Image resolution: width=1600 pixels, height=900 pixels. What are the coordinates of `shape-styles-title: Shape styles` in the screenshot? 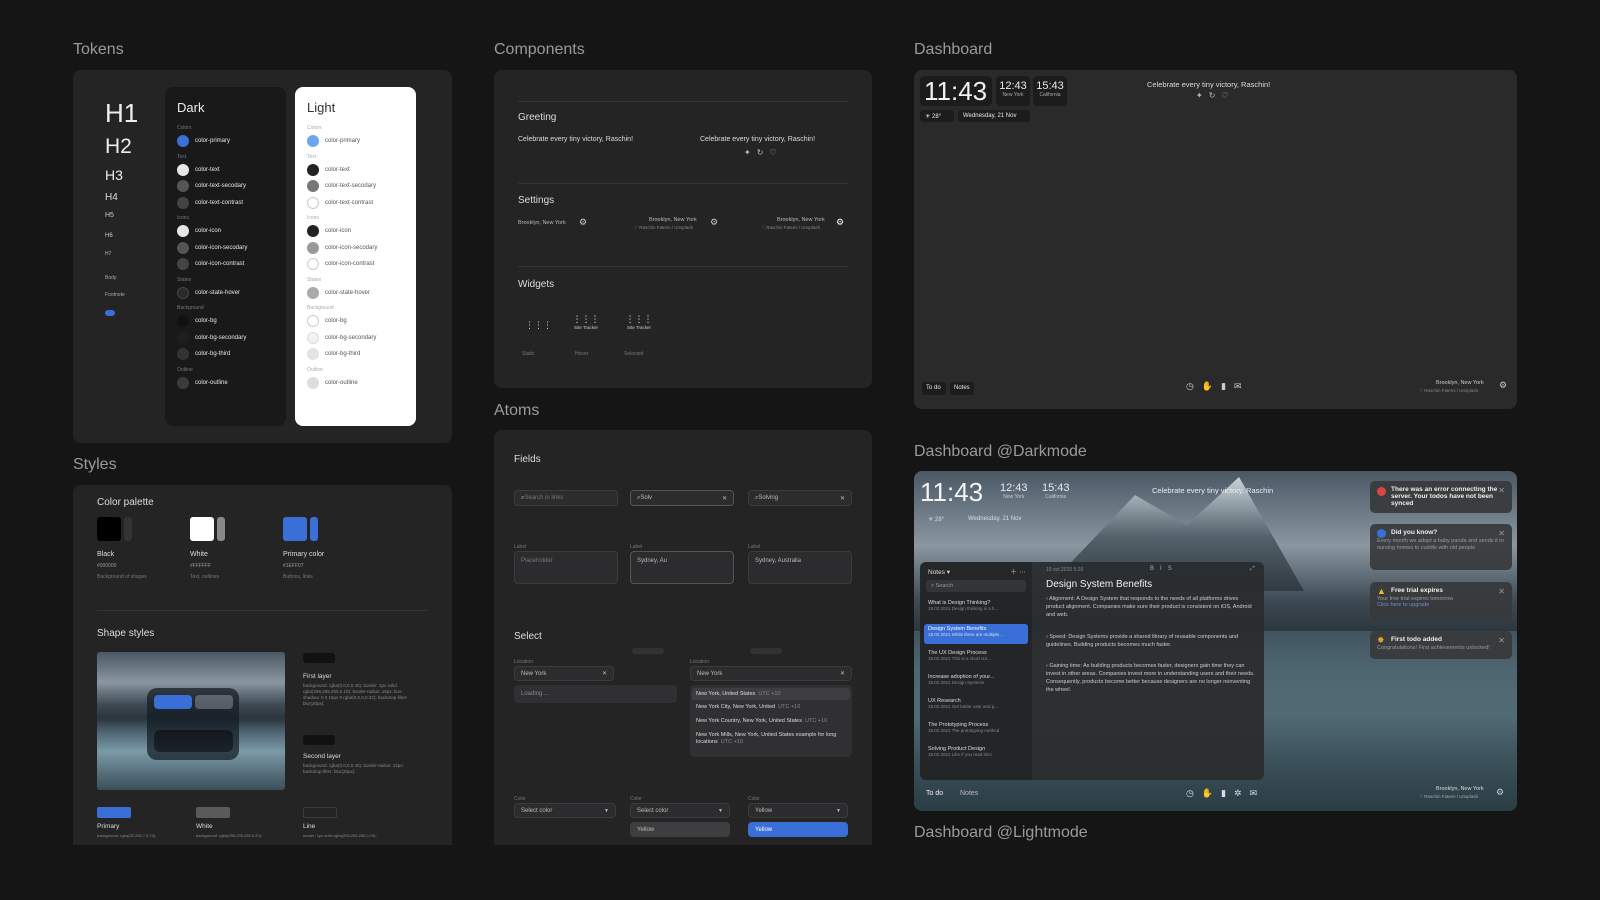 It's located at (126, 633).